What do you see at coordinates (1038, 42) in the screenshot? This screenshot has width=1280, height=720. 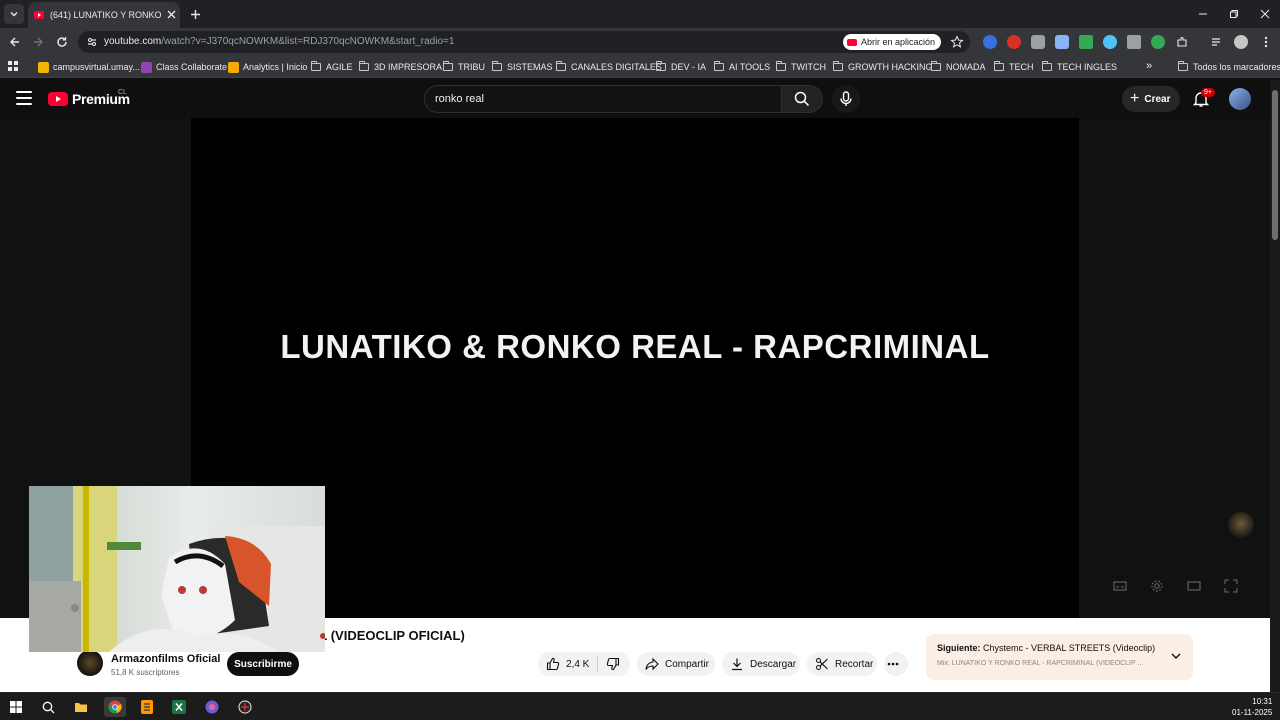 I see `camera-extension-icon` at bounding box center [1038, 42].